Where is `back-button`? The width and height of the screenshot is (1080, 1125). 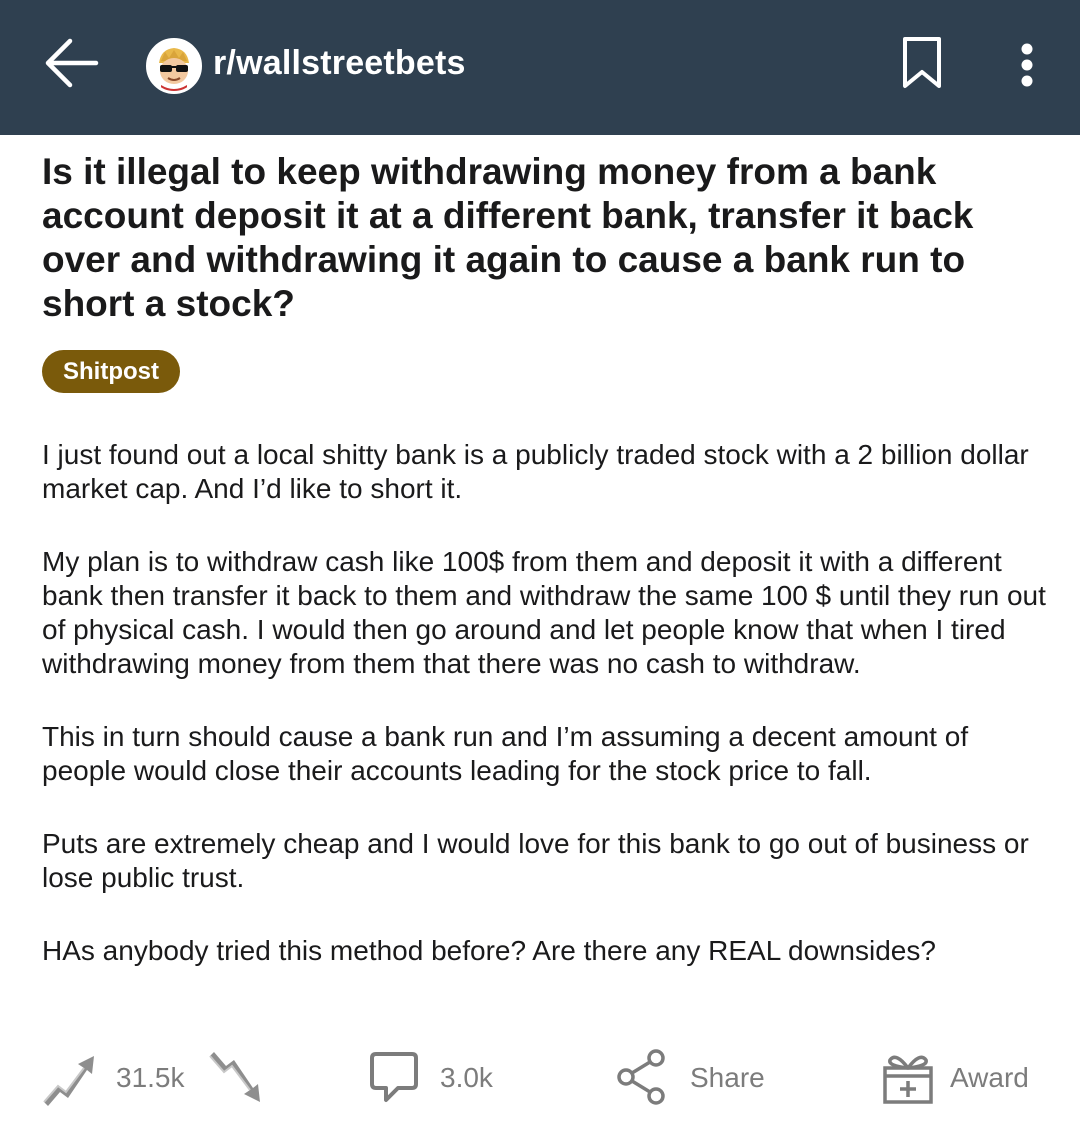 back-button is located at coordinates (72, 63).